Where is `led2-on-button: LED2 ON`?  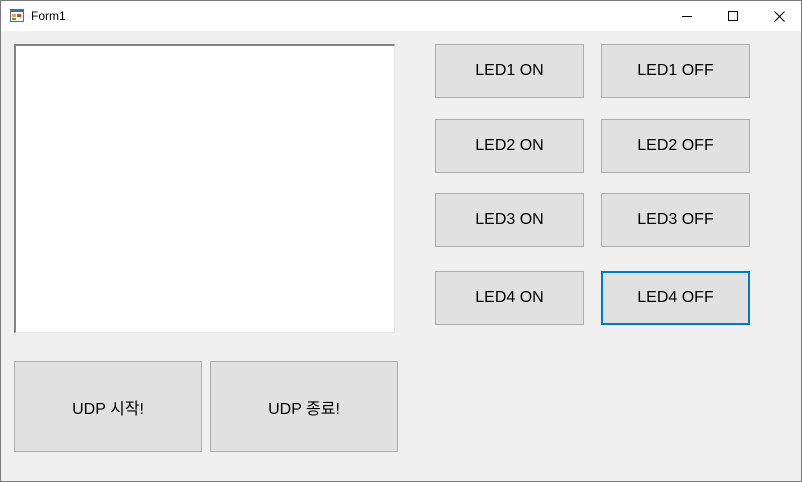 led2-on-button: LED2 ON is located at coordinates (509, 146).